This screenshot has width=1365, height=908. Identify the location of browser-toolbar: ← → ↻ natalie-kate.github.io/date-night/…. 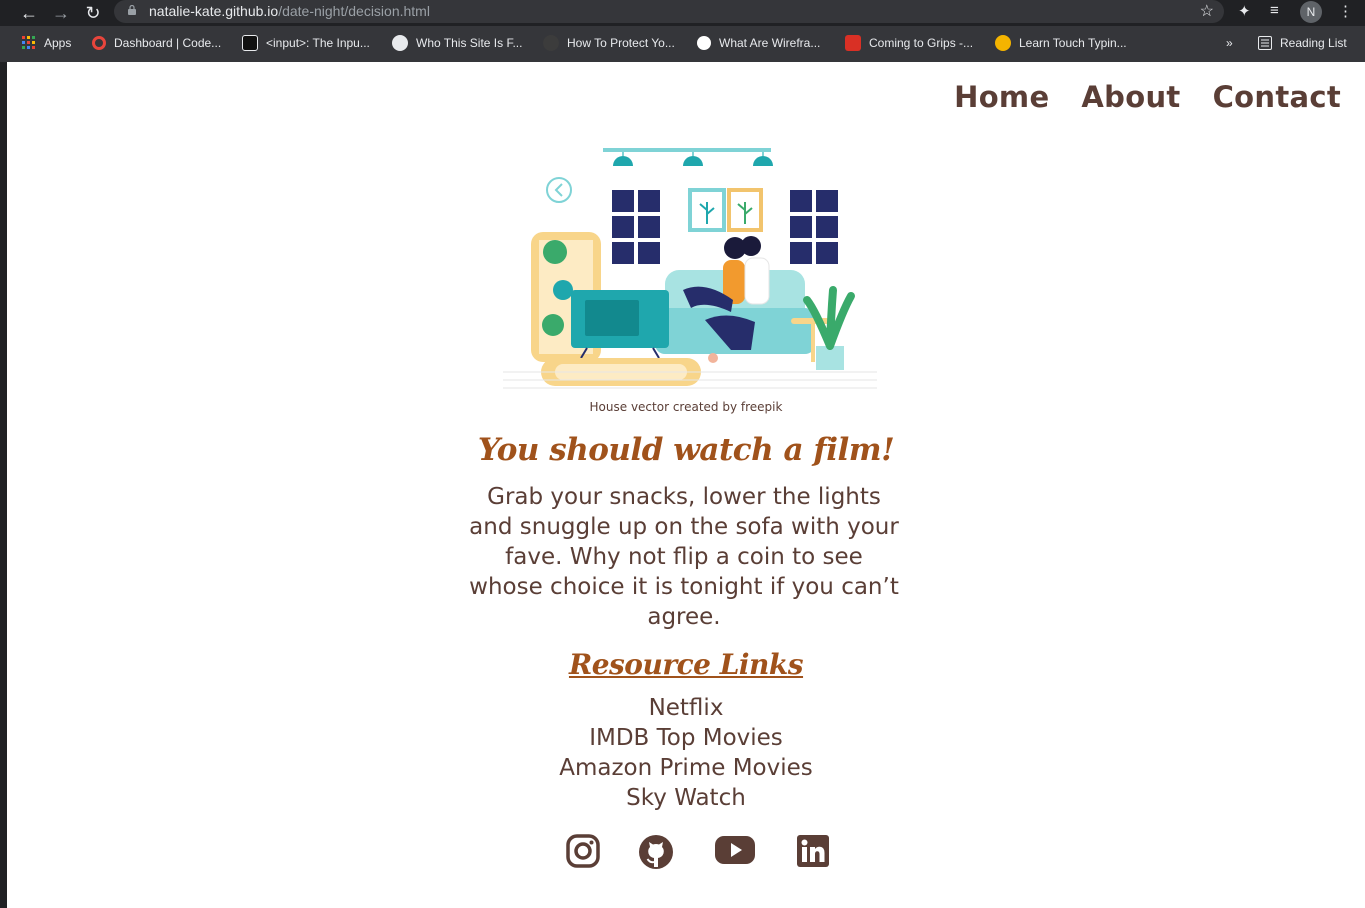
(682, 13).